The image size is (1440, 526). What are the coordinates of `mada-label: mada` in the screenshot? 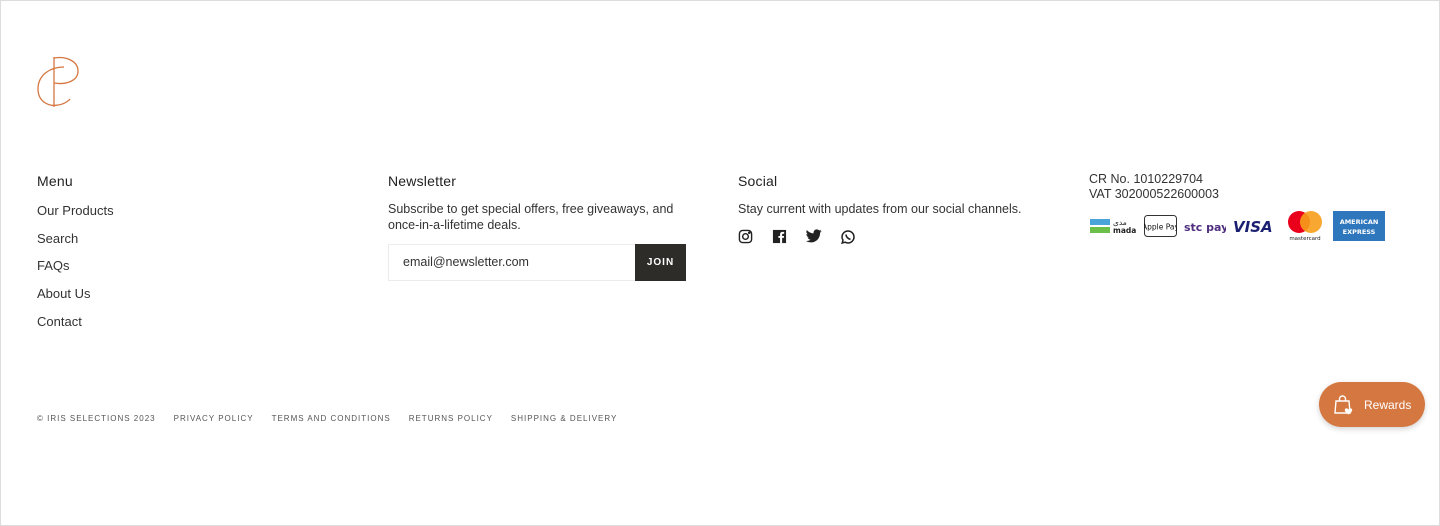 It's located at (1124, 230).